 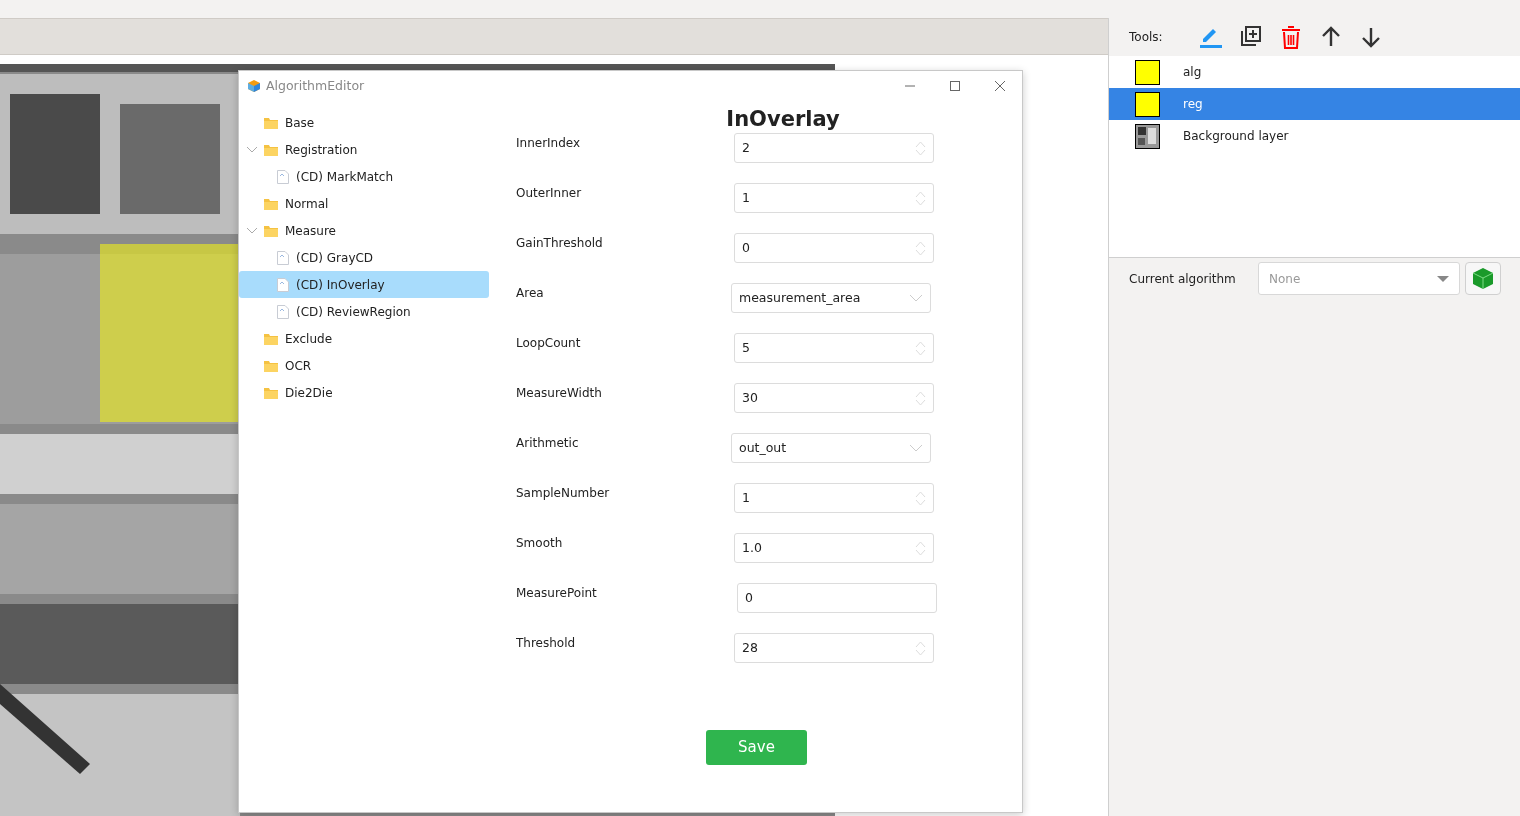 What do you see at coordinates (837, 598) in the screenshot?
I see `input-field: 0` at bounding box center [837, 598].